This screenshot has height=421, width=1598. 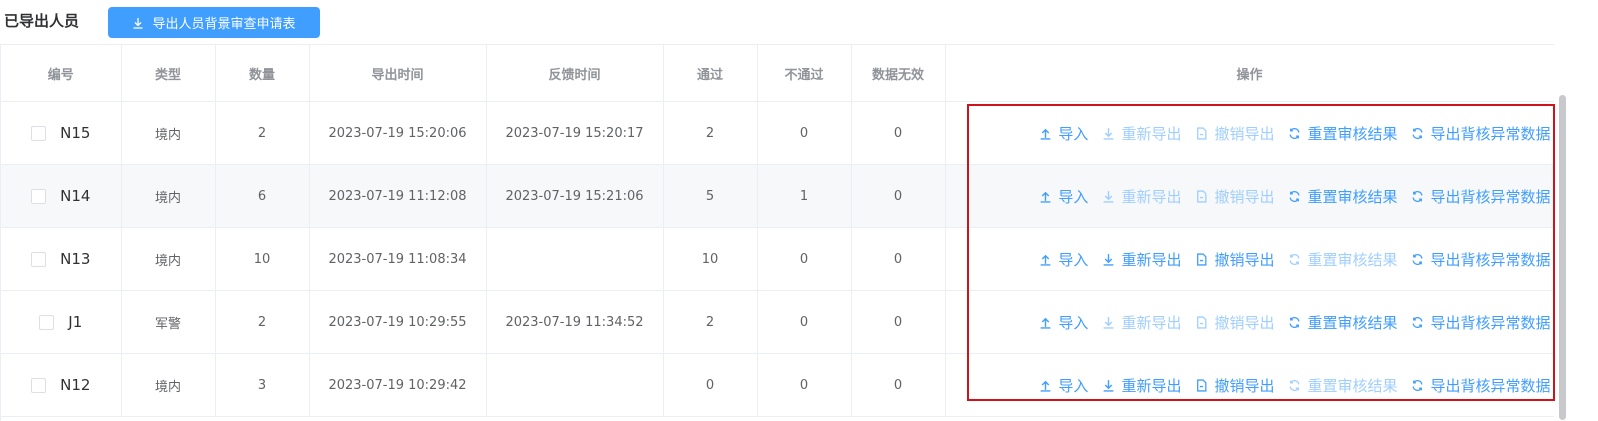 I want to click on download-icon, so click(x=138, y=23).